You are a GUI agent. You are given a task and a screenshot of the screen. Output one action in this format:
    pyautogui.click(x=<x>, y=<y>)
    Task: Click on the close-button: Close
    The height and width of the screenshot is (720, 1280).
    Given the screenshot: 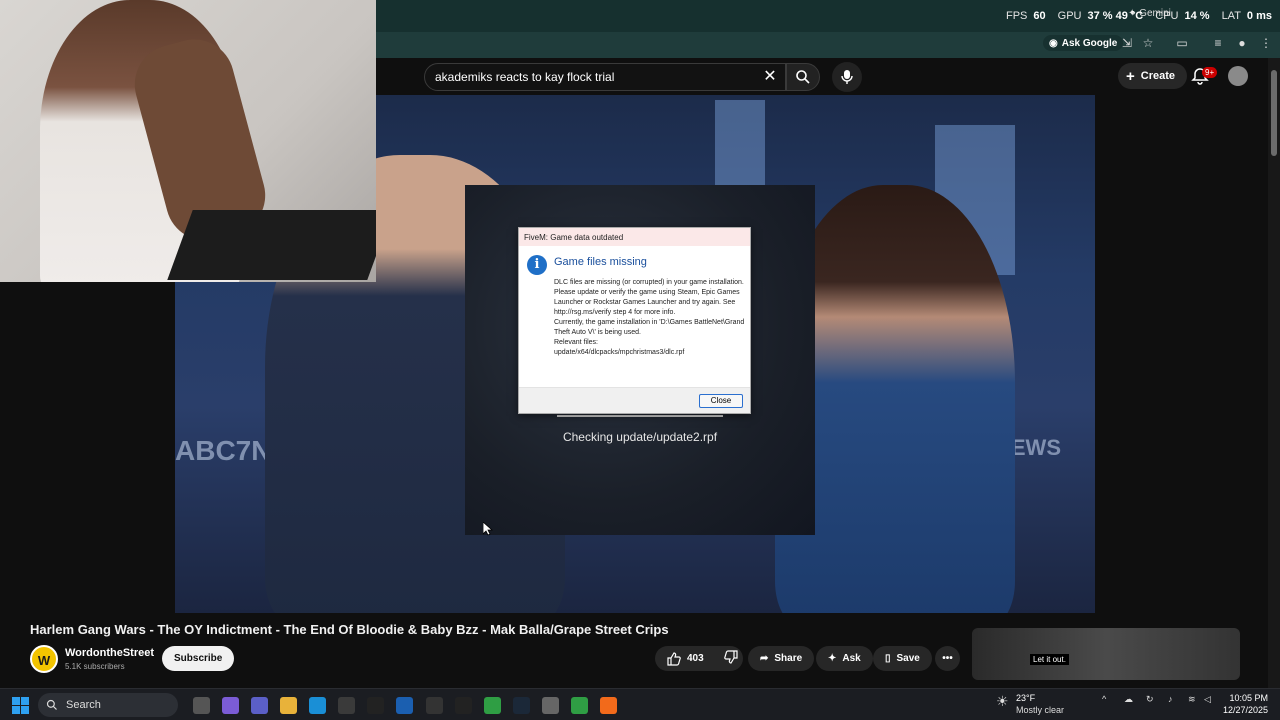 What is the action you would take?
    pyautogui.click(x=721, y=401)
    